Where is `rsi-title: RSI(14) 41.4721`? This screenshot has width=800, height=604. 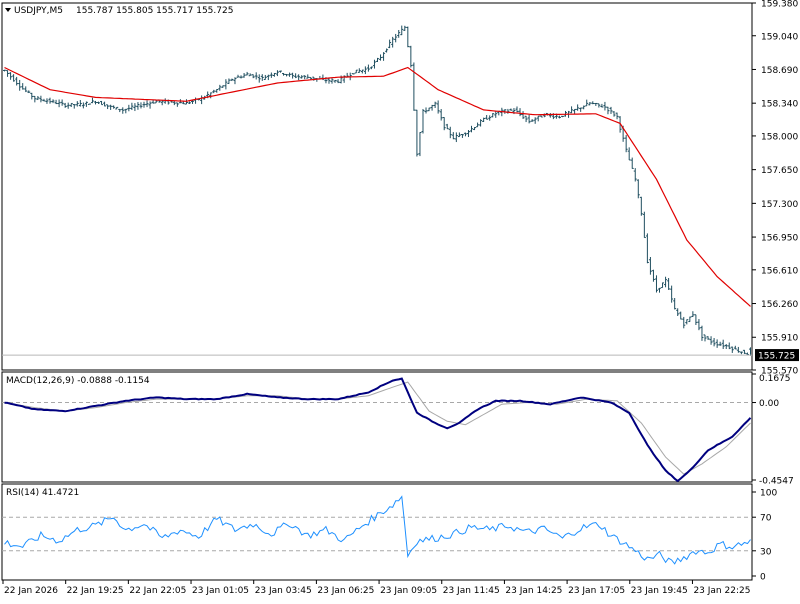
rsi-title: RSI(14) 41.4721 is located at coordinates (42, 493).